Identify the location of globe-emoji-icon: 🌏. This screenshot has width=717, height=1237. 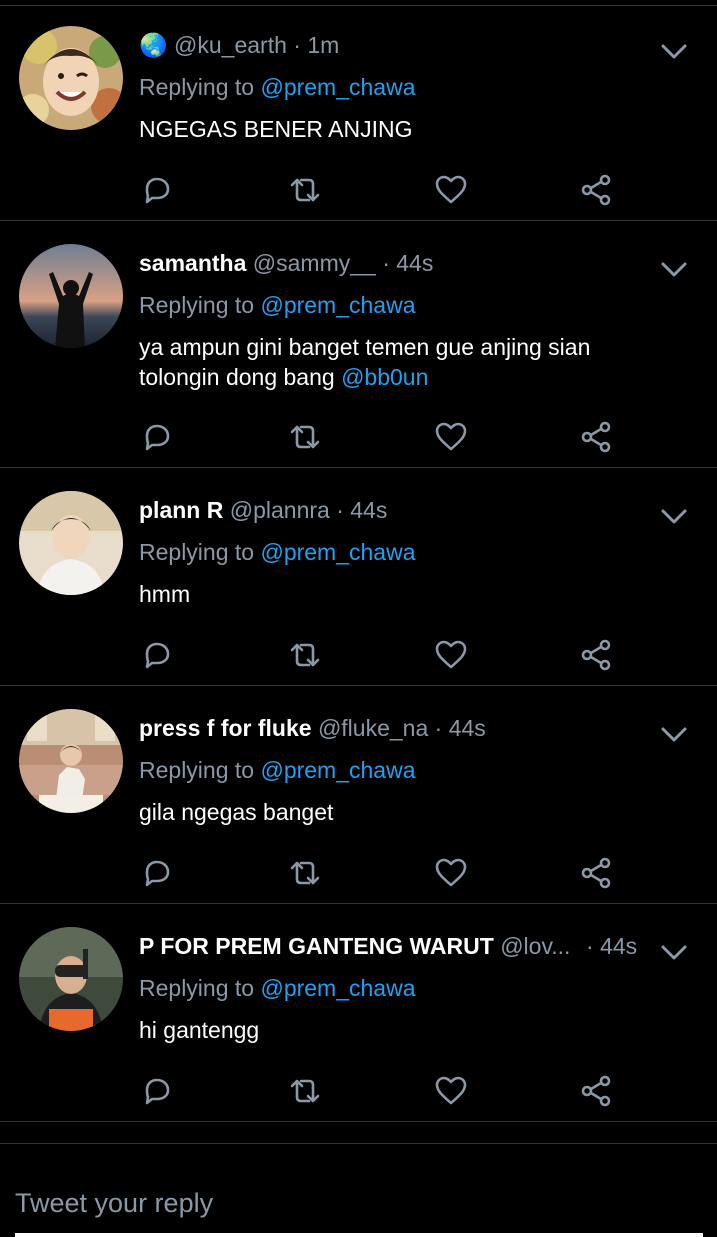
(153, 45).